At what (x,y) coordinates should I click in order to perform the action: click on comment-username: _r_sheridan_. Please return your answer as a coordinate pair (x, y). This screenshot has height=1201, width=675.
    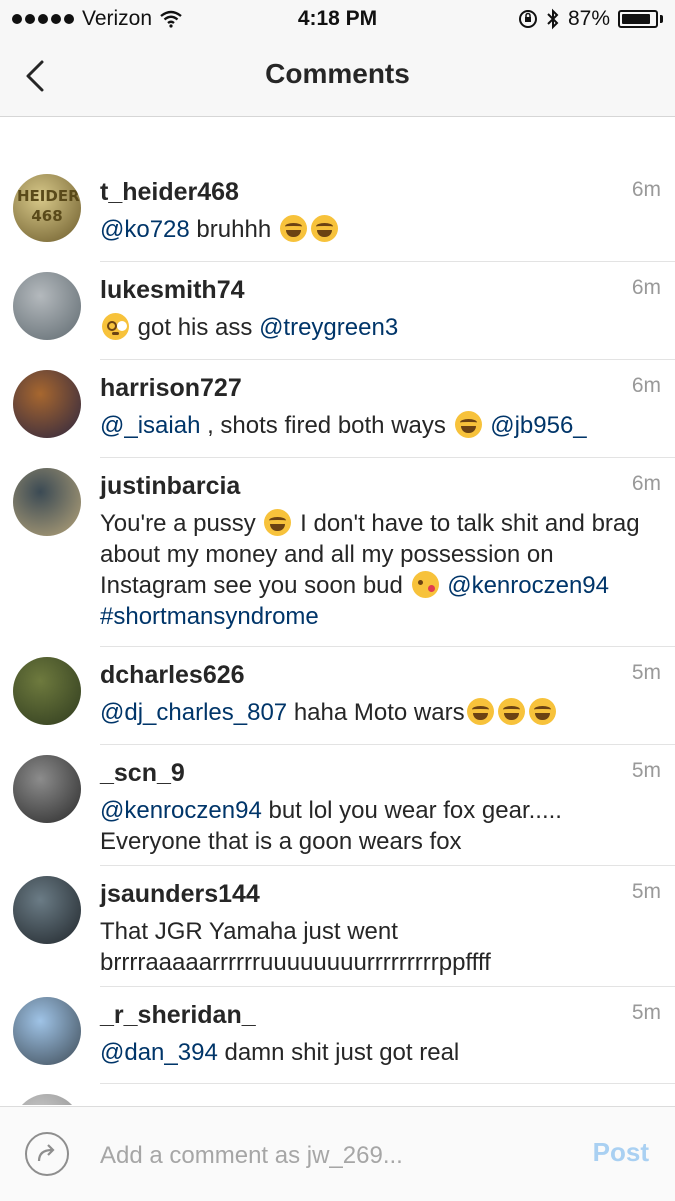
    Looking at the image, I should click on (178, 1015).